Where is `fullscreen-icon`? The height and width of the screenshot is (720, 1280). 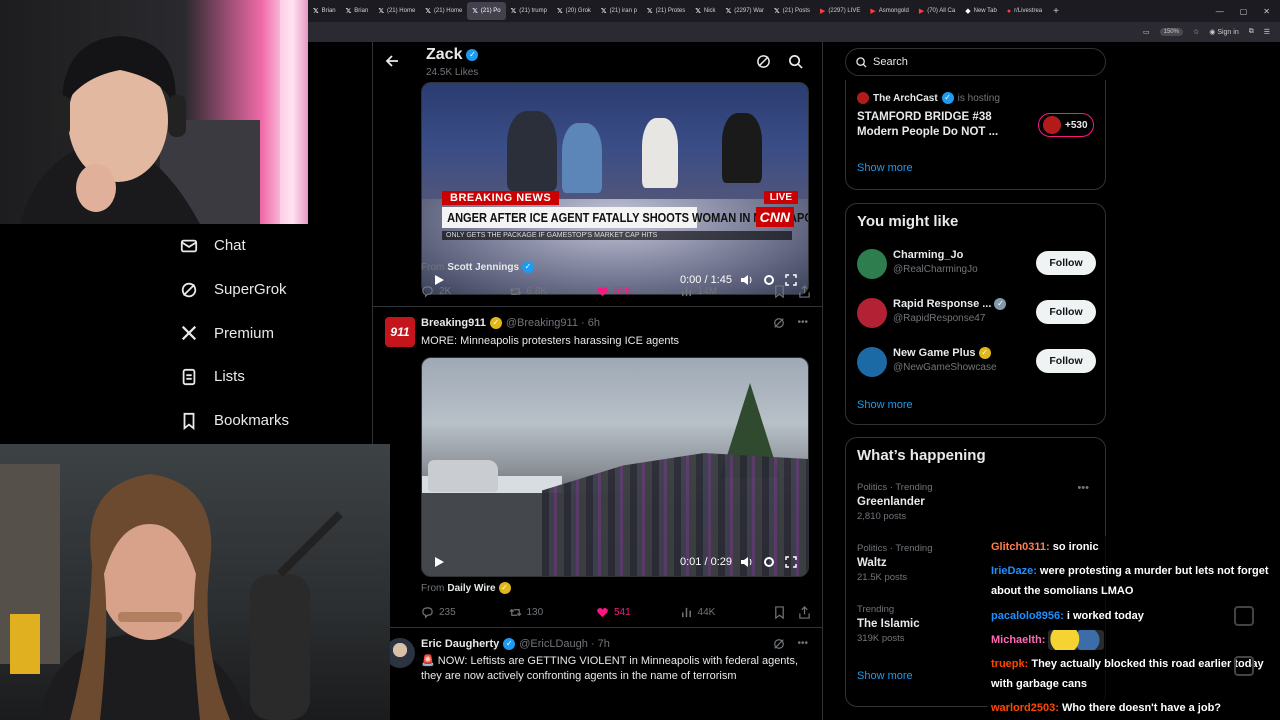 fullscreen-icon is located at coordinates (791, 562).